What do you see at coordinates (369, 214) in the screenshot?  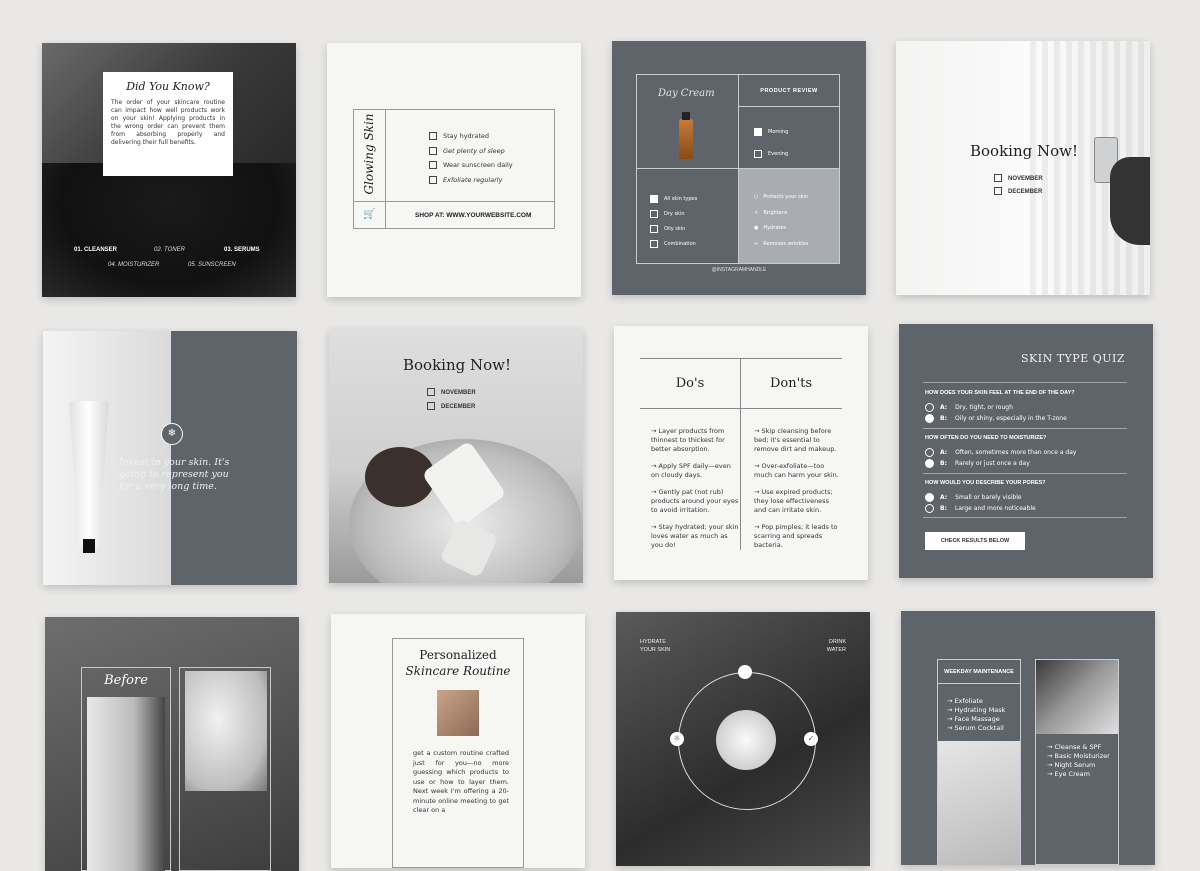 I see `cart-icon: 🛒` at bounding box center [369, 214].